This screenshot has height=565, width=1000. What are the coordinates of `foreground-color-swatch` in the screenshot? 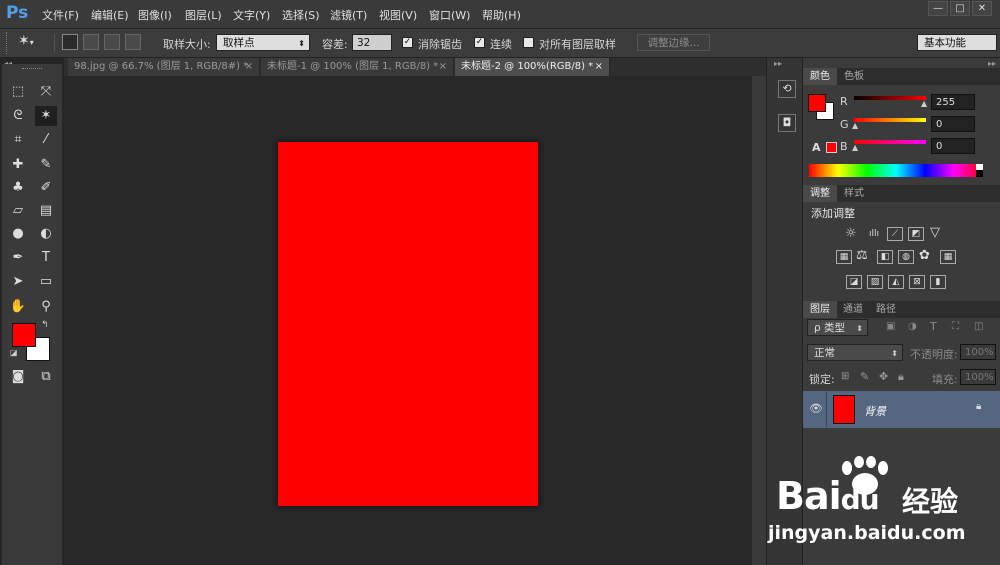 It's located at (24, 335).